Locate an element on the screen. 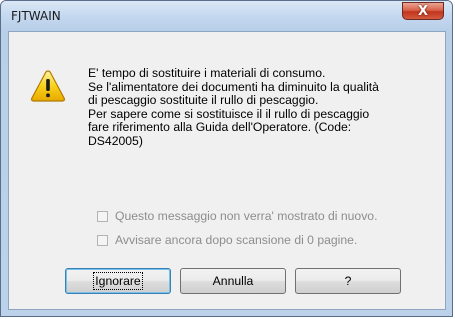  ignore-button-label: Ignorare is located at coordinates (118, 281).